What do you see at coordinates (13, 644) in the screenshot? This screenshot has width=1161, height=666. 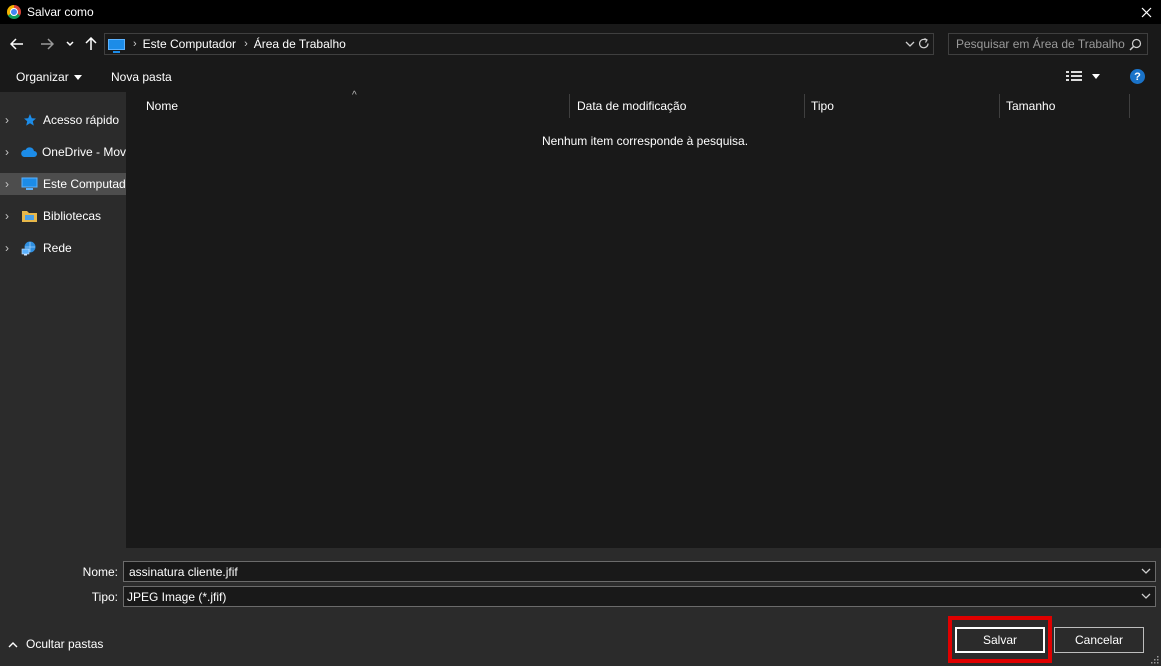 I see `chevron-up-icon` at bounding box center [13, 644].